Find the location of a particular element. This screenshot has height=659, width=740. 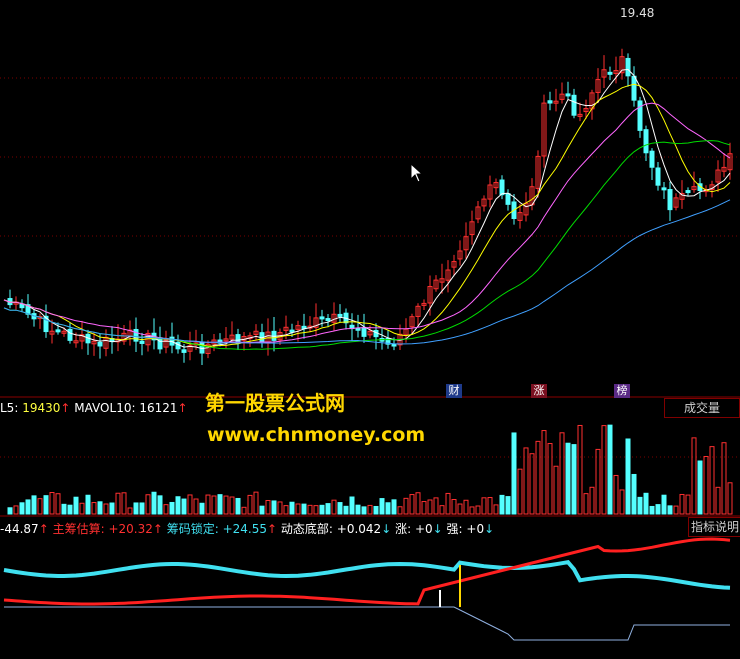

ma10-label: MAVOL10: is located at coordinates (107, 408).